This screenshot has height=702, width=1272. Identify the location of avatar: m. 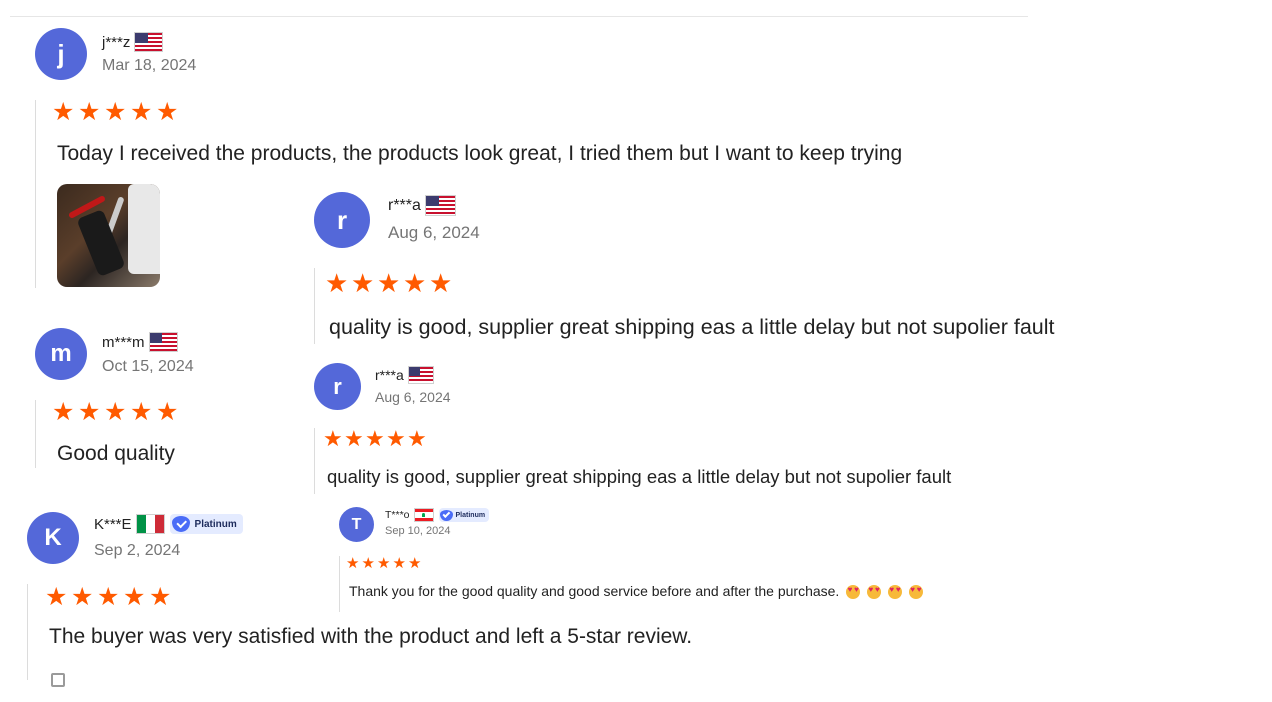
(61, 354).